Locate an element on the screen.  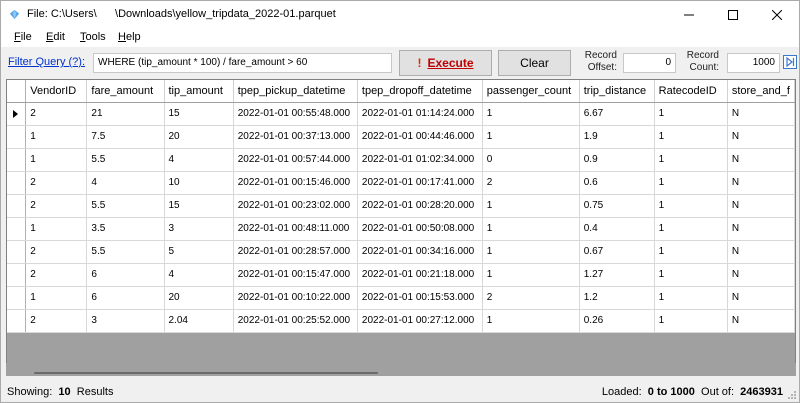
filter-query-help-link: Filter Query (?): is located at coordinates (46, 62).